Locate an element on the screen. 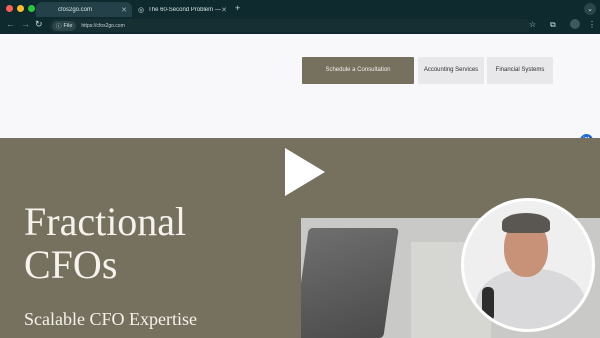 The width and height of the screenshot is (600, 338). hero-subtitle: Scalable CFO Expertise is located at coordinates (110, 319).